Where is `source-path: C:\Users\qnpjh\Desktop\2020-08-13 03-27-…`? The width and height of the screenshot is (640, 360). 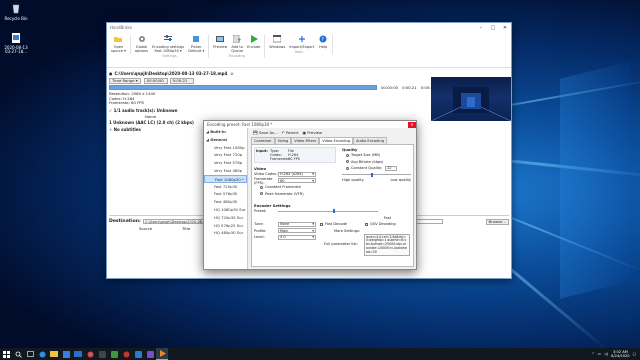
source-path: C:\Users\qnpjh\Desktop\2020-08-13 03-27-… is located at coordinates (171, 73).